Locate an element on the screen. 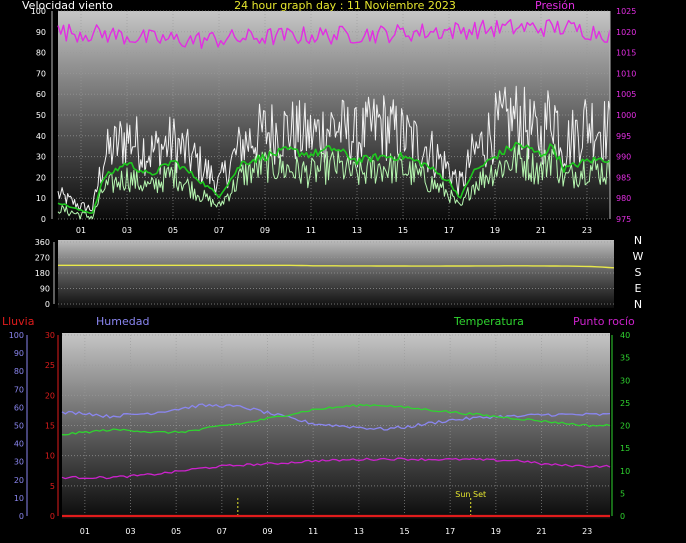  y-right-tick-label: 1020 is located at coordinates (626, 32).